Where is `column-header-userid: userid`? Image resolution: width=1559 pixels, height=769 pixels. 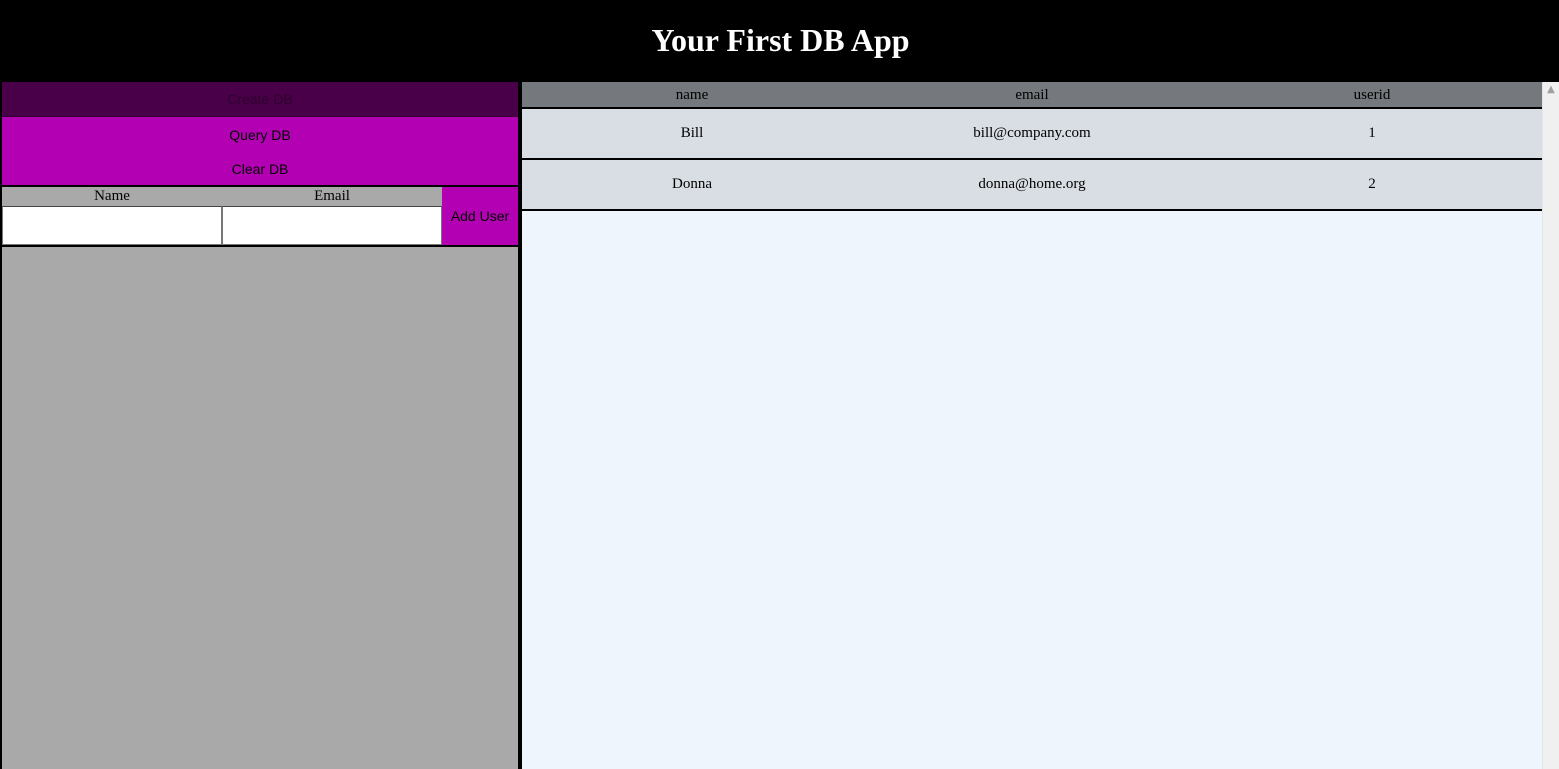
column-header-userid: userid is located at coordinates (1372, 95).